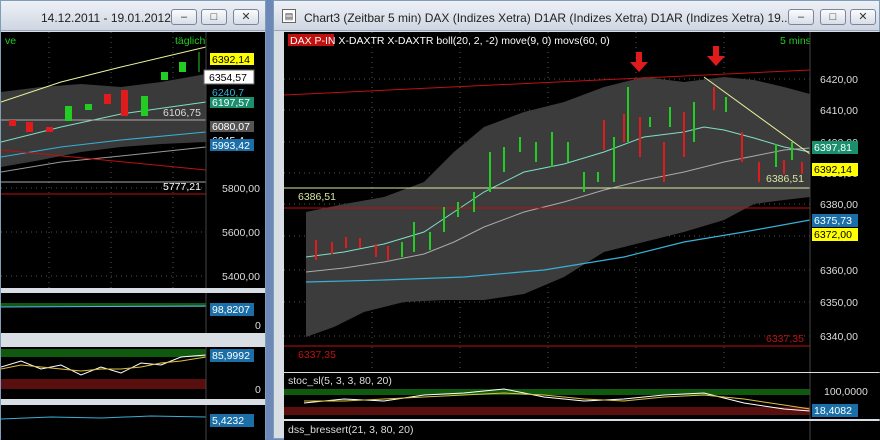 The width and height of the screenshot is (880, 440). Describe the element at coordinates (228, 78) in the screenshot. I see `left-cursor-price: 6354,57` at that location.